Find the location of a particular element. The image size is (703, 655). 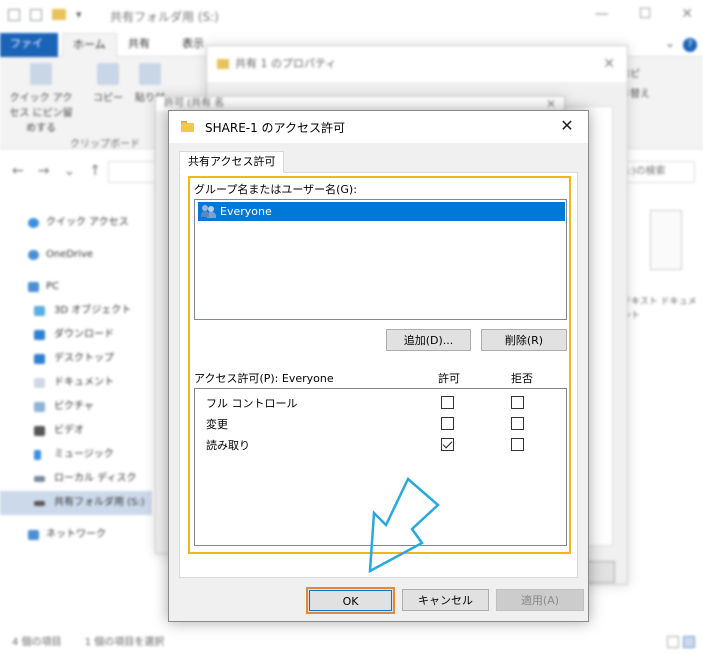

nav-item-pc: PC is located at coordinates (76, 287).